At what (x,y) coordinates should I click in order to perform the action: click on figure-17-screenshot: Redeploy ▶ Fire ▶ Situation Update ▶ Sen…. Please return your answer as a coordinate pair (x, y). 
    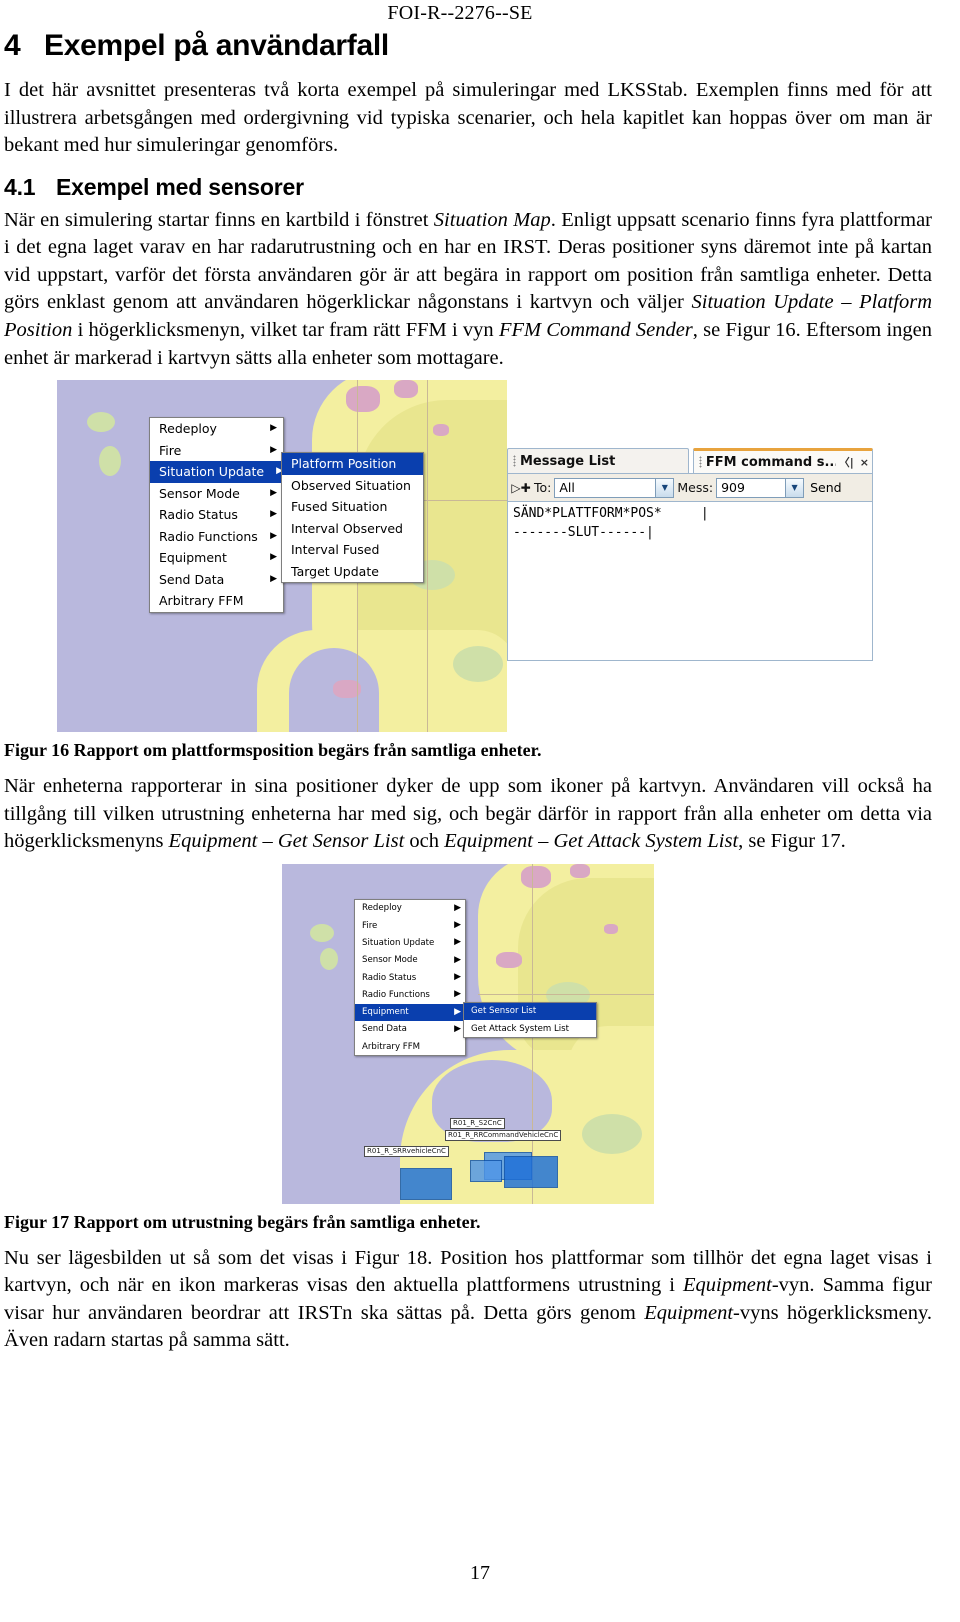
    Looking at the image, I should click on (468, 1033).